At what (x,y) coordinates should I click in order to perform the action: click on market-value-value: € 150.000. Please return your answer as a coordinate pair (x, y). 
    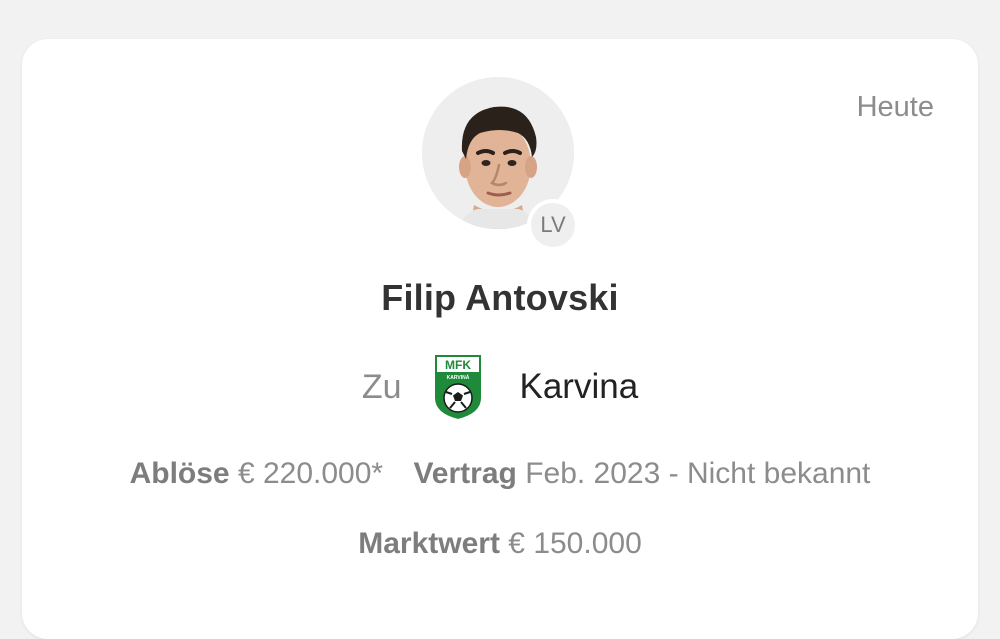
    Looking at the image, I should click on (575, 543).